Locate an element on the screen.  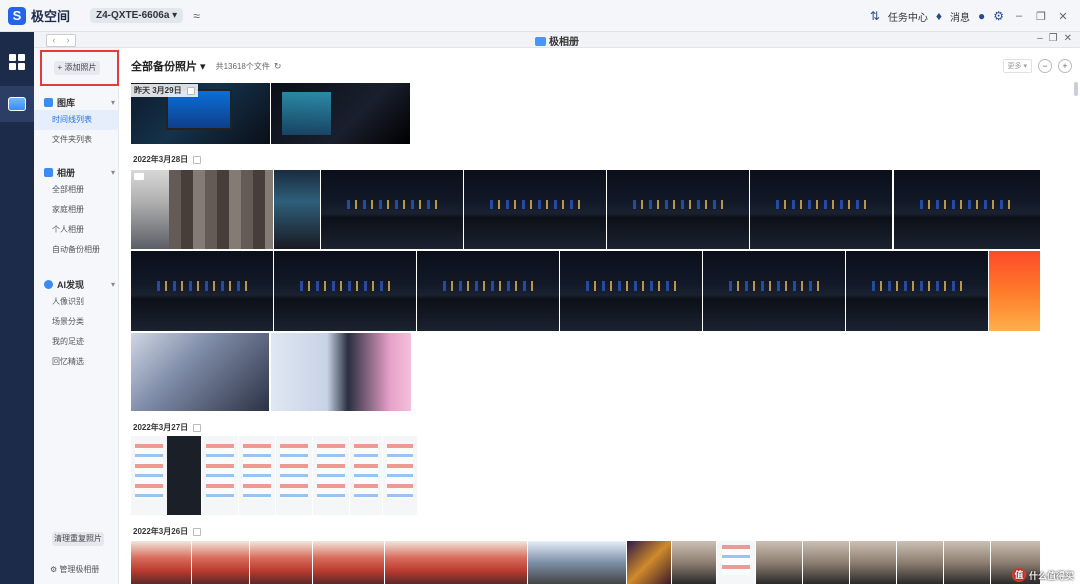
zoom-out-icon: − is located at coordinates (1045, 66).